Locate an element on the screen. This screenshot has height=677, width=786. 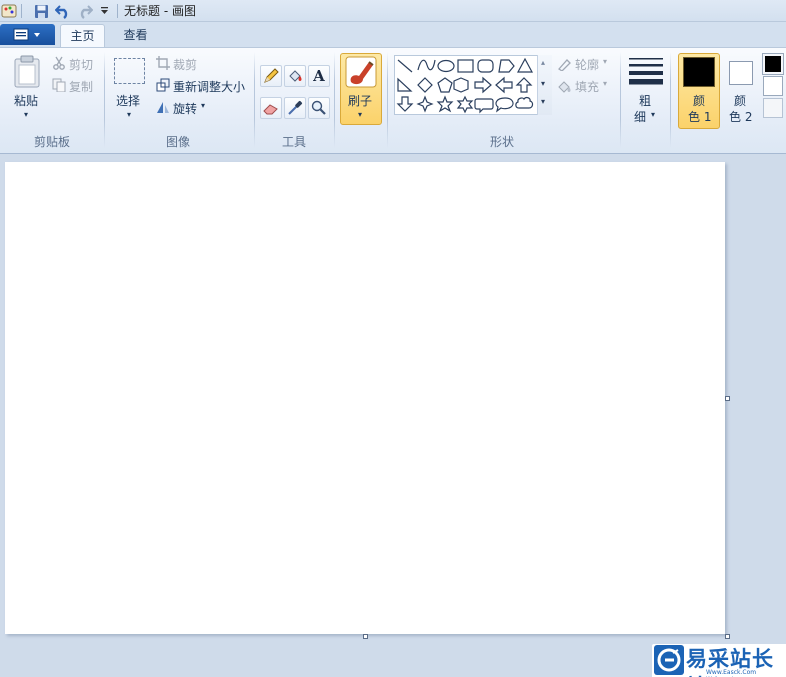
oval-callout-shape-icon is located at coordinates (504, 105).